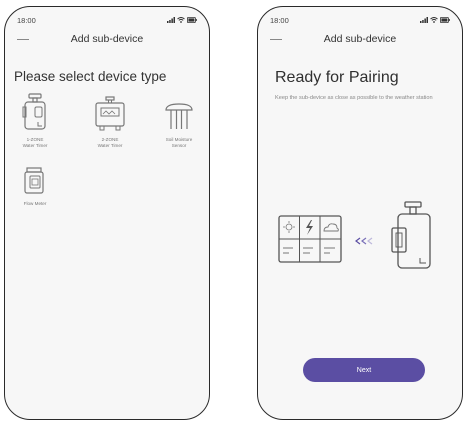  What do you see at coordinates (179, 142) in the screenshot?
I see `device-label: Soil Moisture Sensor` at bounding box center [179, 142].